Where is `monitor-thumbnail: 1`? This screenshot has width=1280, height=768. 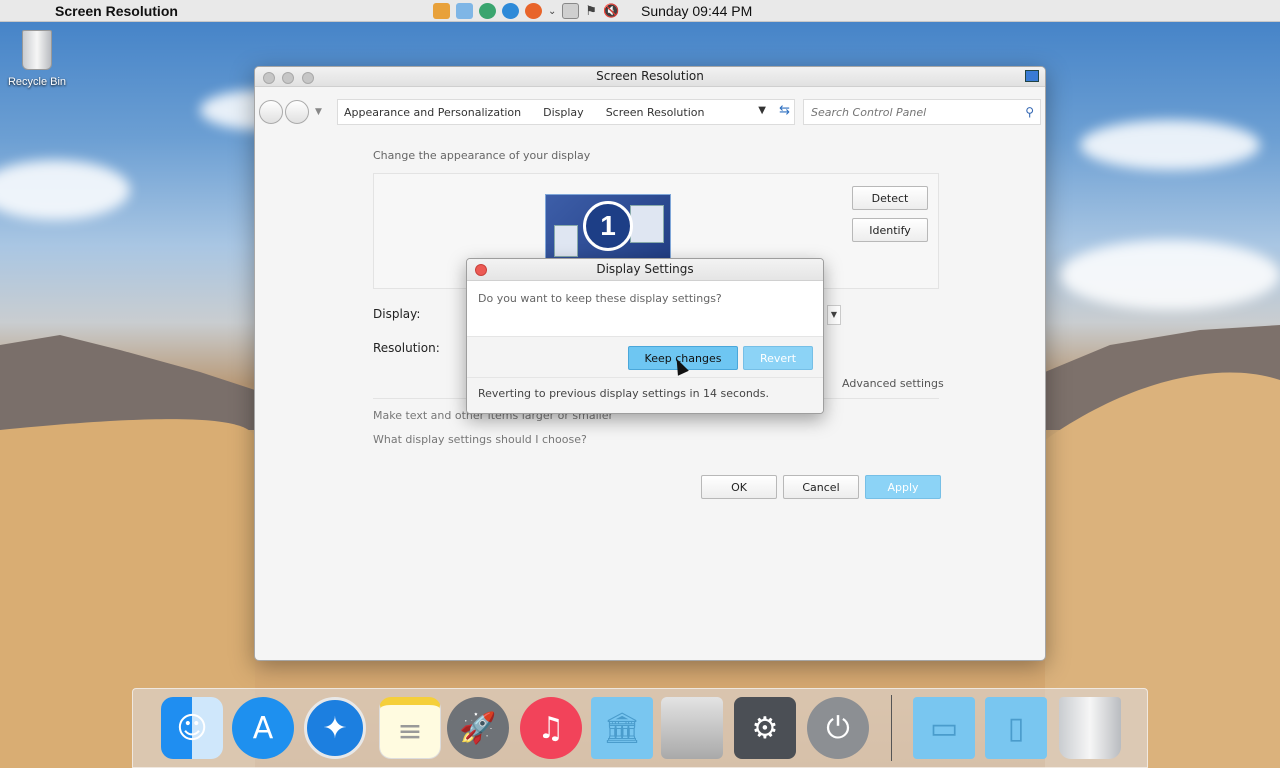 monitor-thumbnail: 1 is located at coordinates (608, 227).